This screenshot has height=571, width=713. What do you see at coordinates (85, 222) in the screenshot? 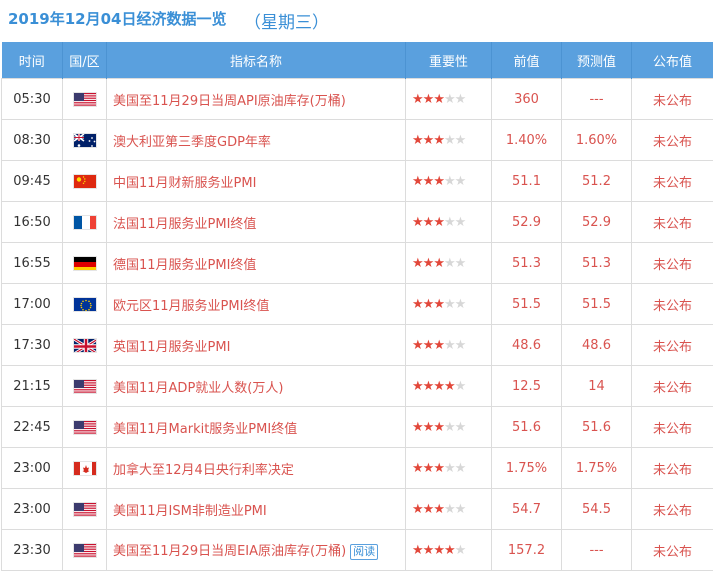
I see `france-flag-icon` at bounding box center [85, 222].